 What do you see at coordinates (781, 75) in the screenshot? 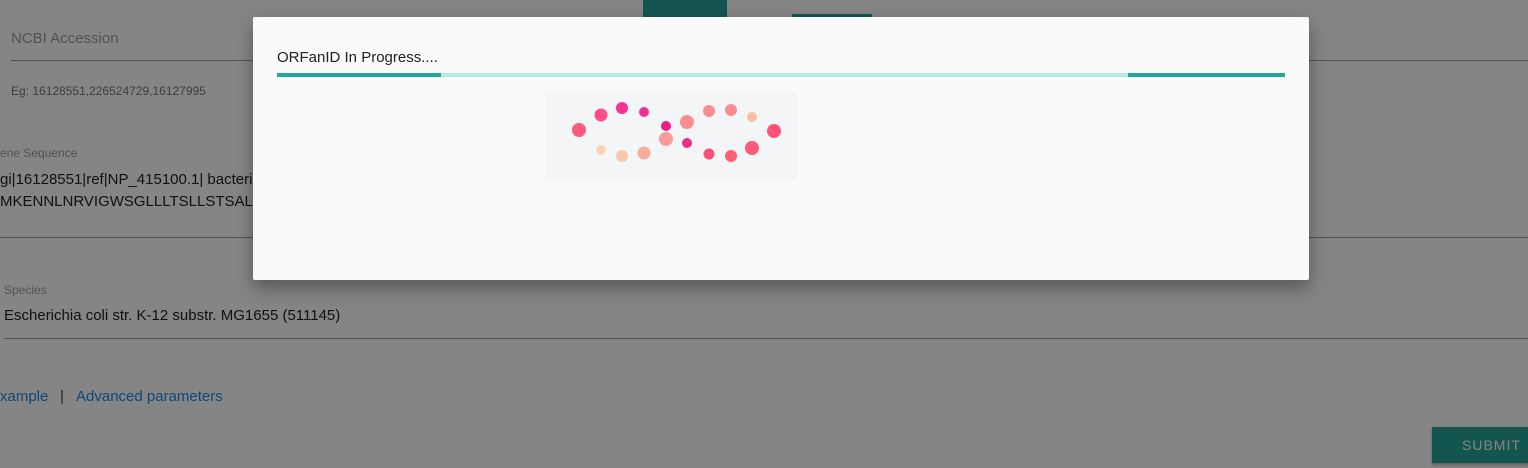
I see `progress-bar` at bounding box center [781, 75].